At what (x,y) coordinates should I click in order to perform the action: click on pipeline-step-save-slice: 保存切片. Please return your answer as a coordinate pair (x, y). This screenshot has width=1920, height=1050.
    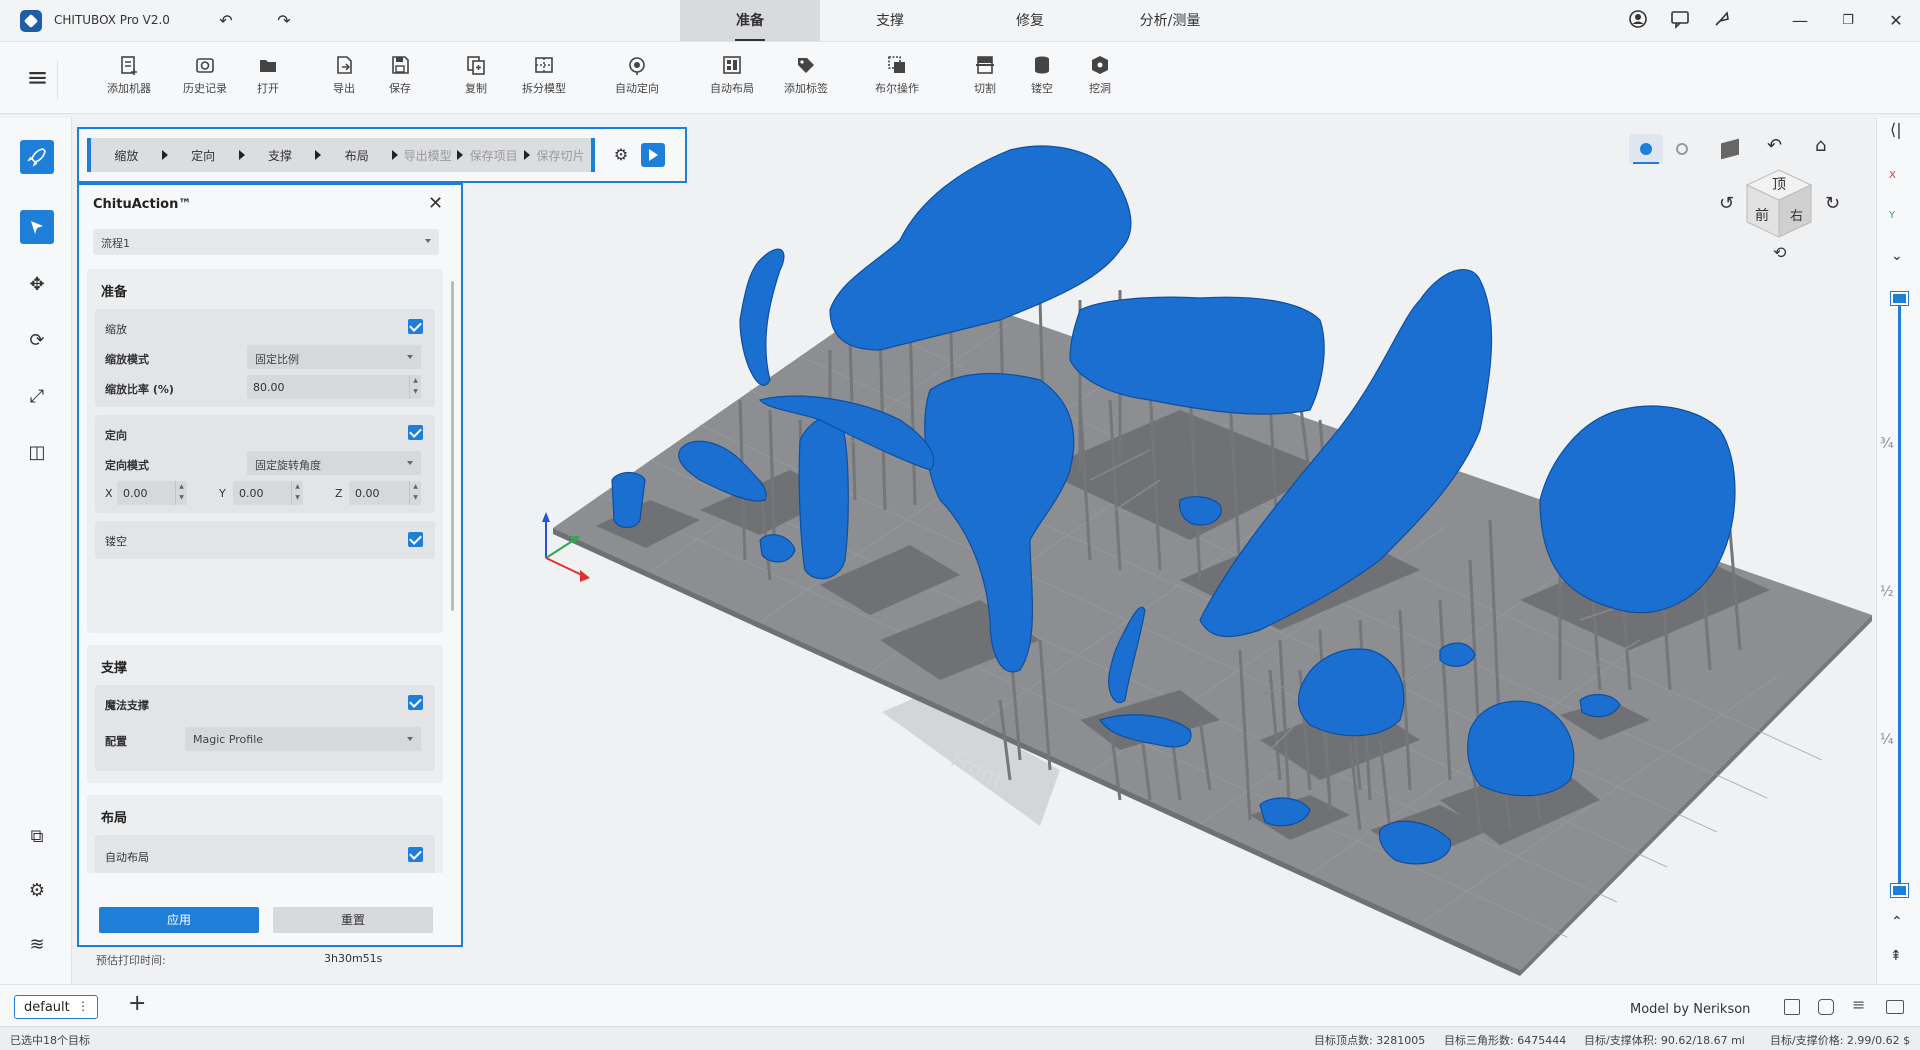
    Looking at the image, I should click on (560, 155).